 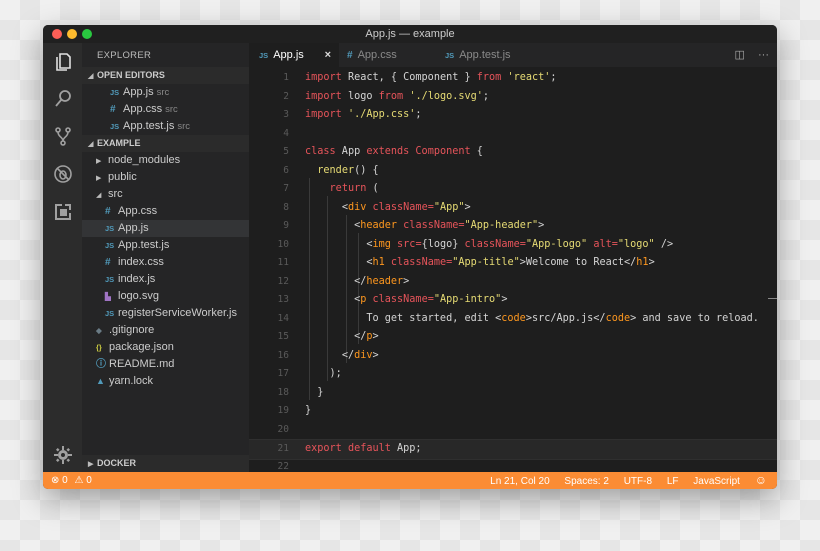 What do you see at coordinates (520, 481) in the screenshot?
I see `cursor-position: Ln 21, Col 20` at bounding box center [520, 481].